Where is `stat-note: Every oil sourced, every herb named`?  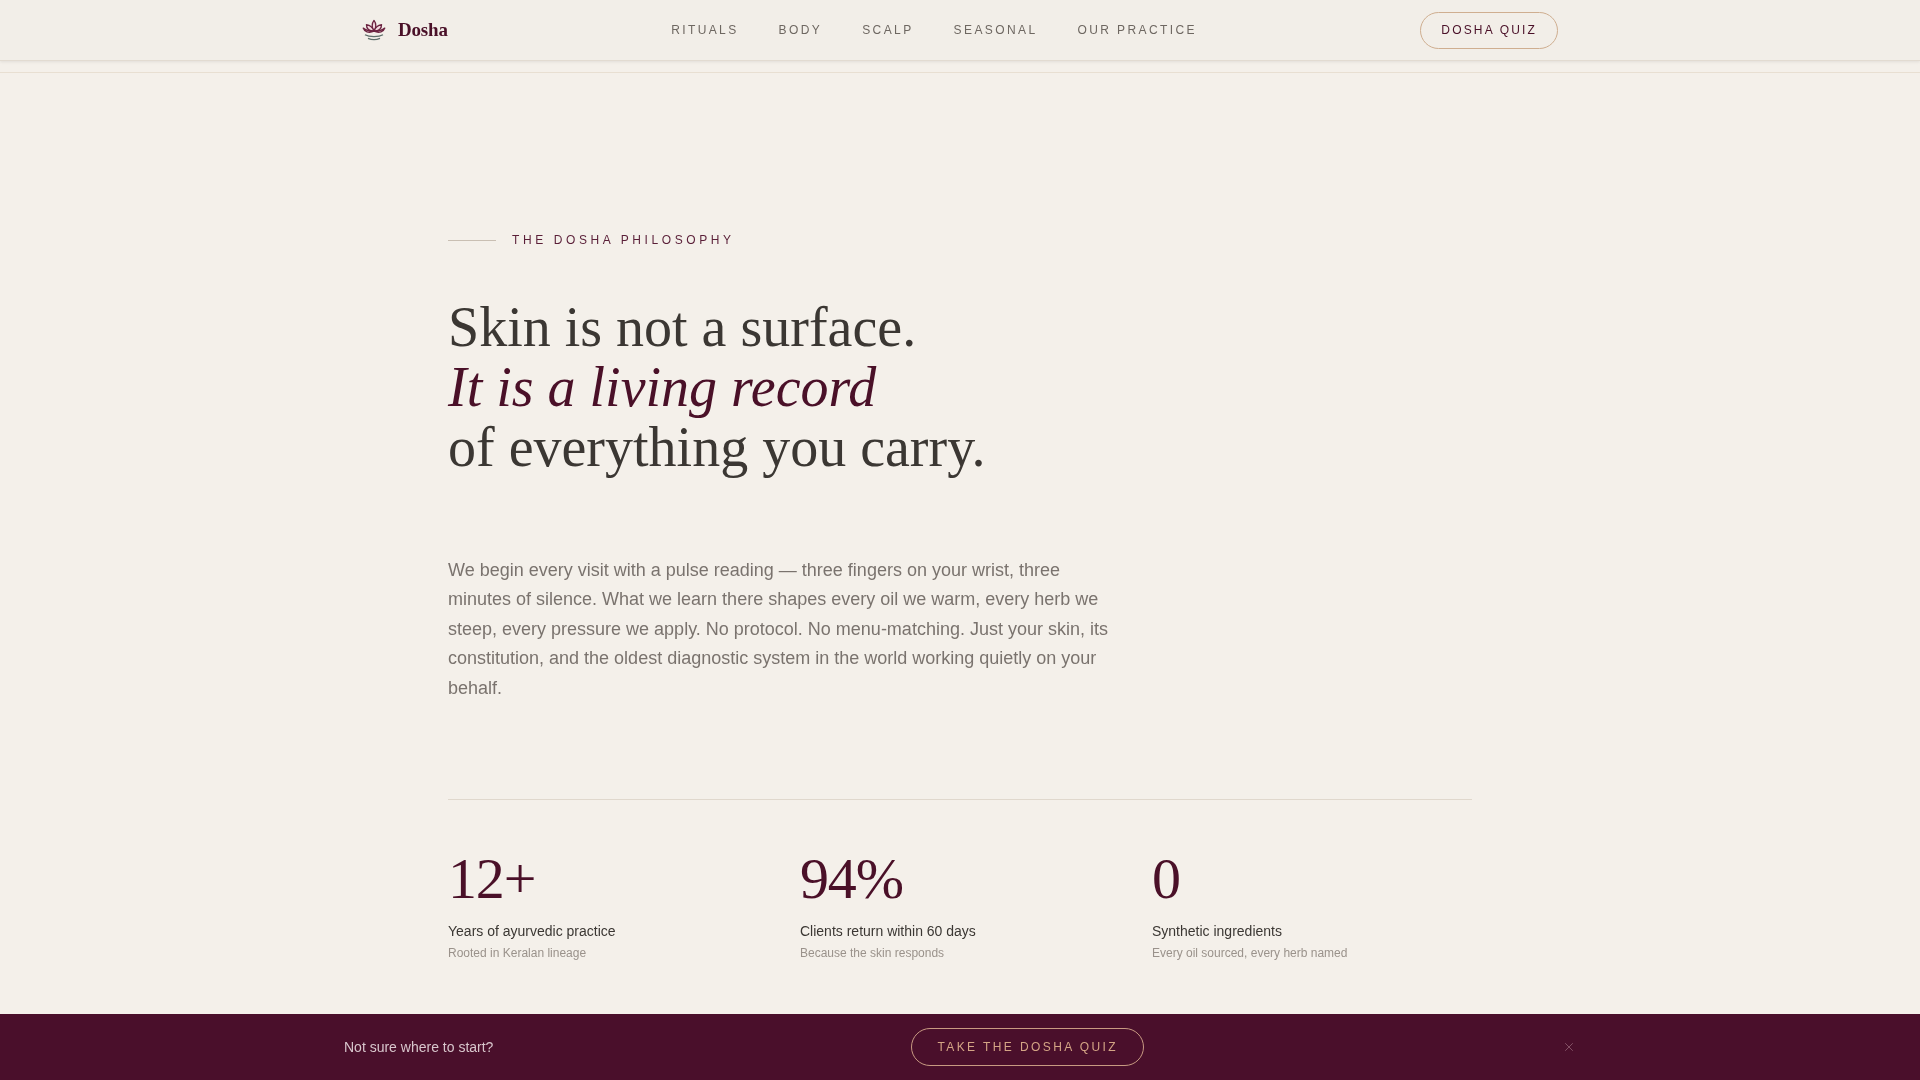 stat-note: Every oil sourced, every herb named is located at coordinates (1250, 953).